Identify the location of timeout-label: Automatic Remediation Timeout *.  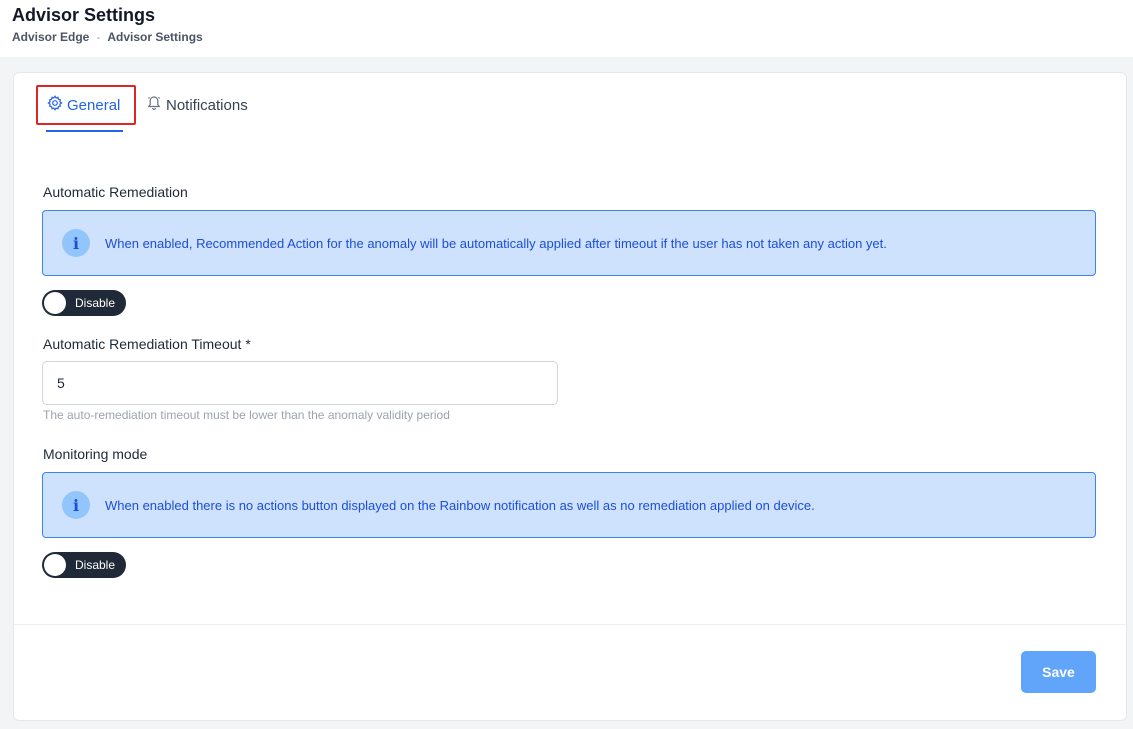
(147, 344).